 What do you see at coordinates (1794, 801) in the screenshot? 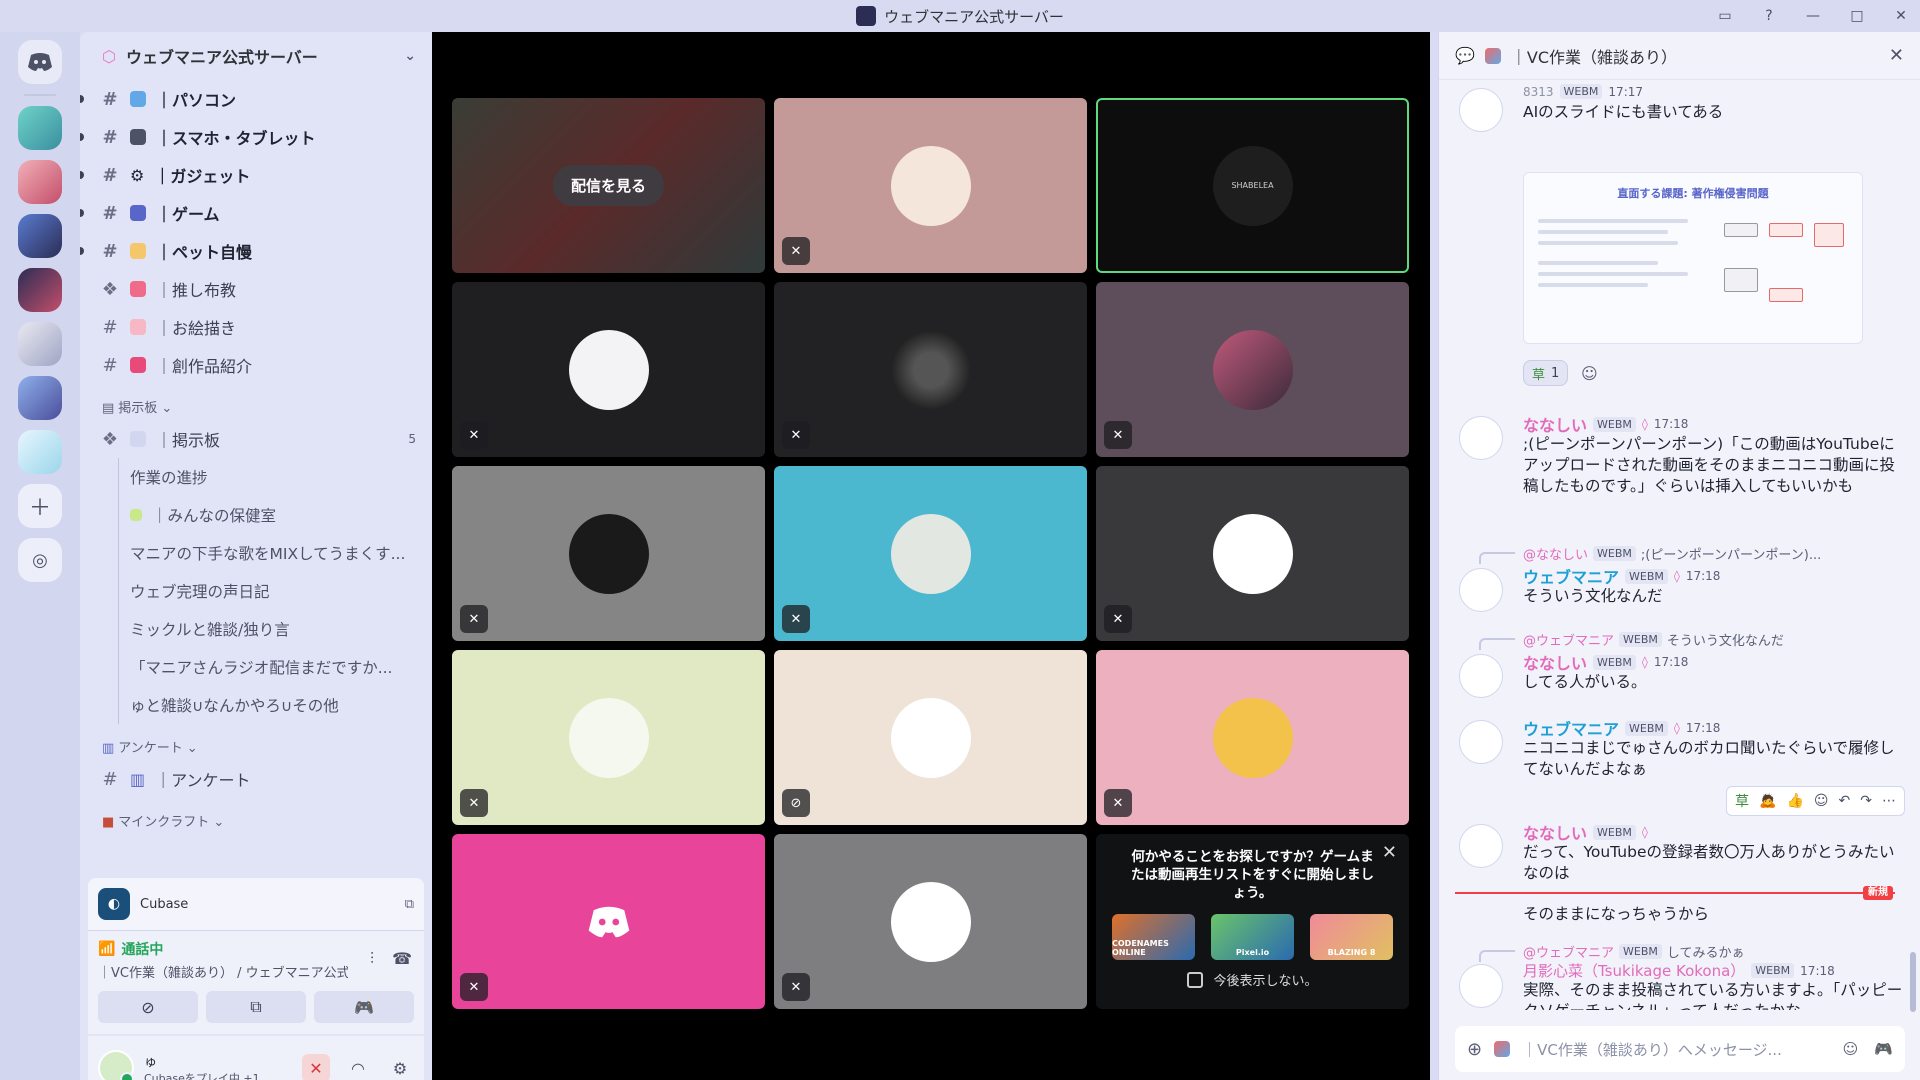
I see `thumbs-up-icon: 👍` at bounding box center [1794, 801].